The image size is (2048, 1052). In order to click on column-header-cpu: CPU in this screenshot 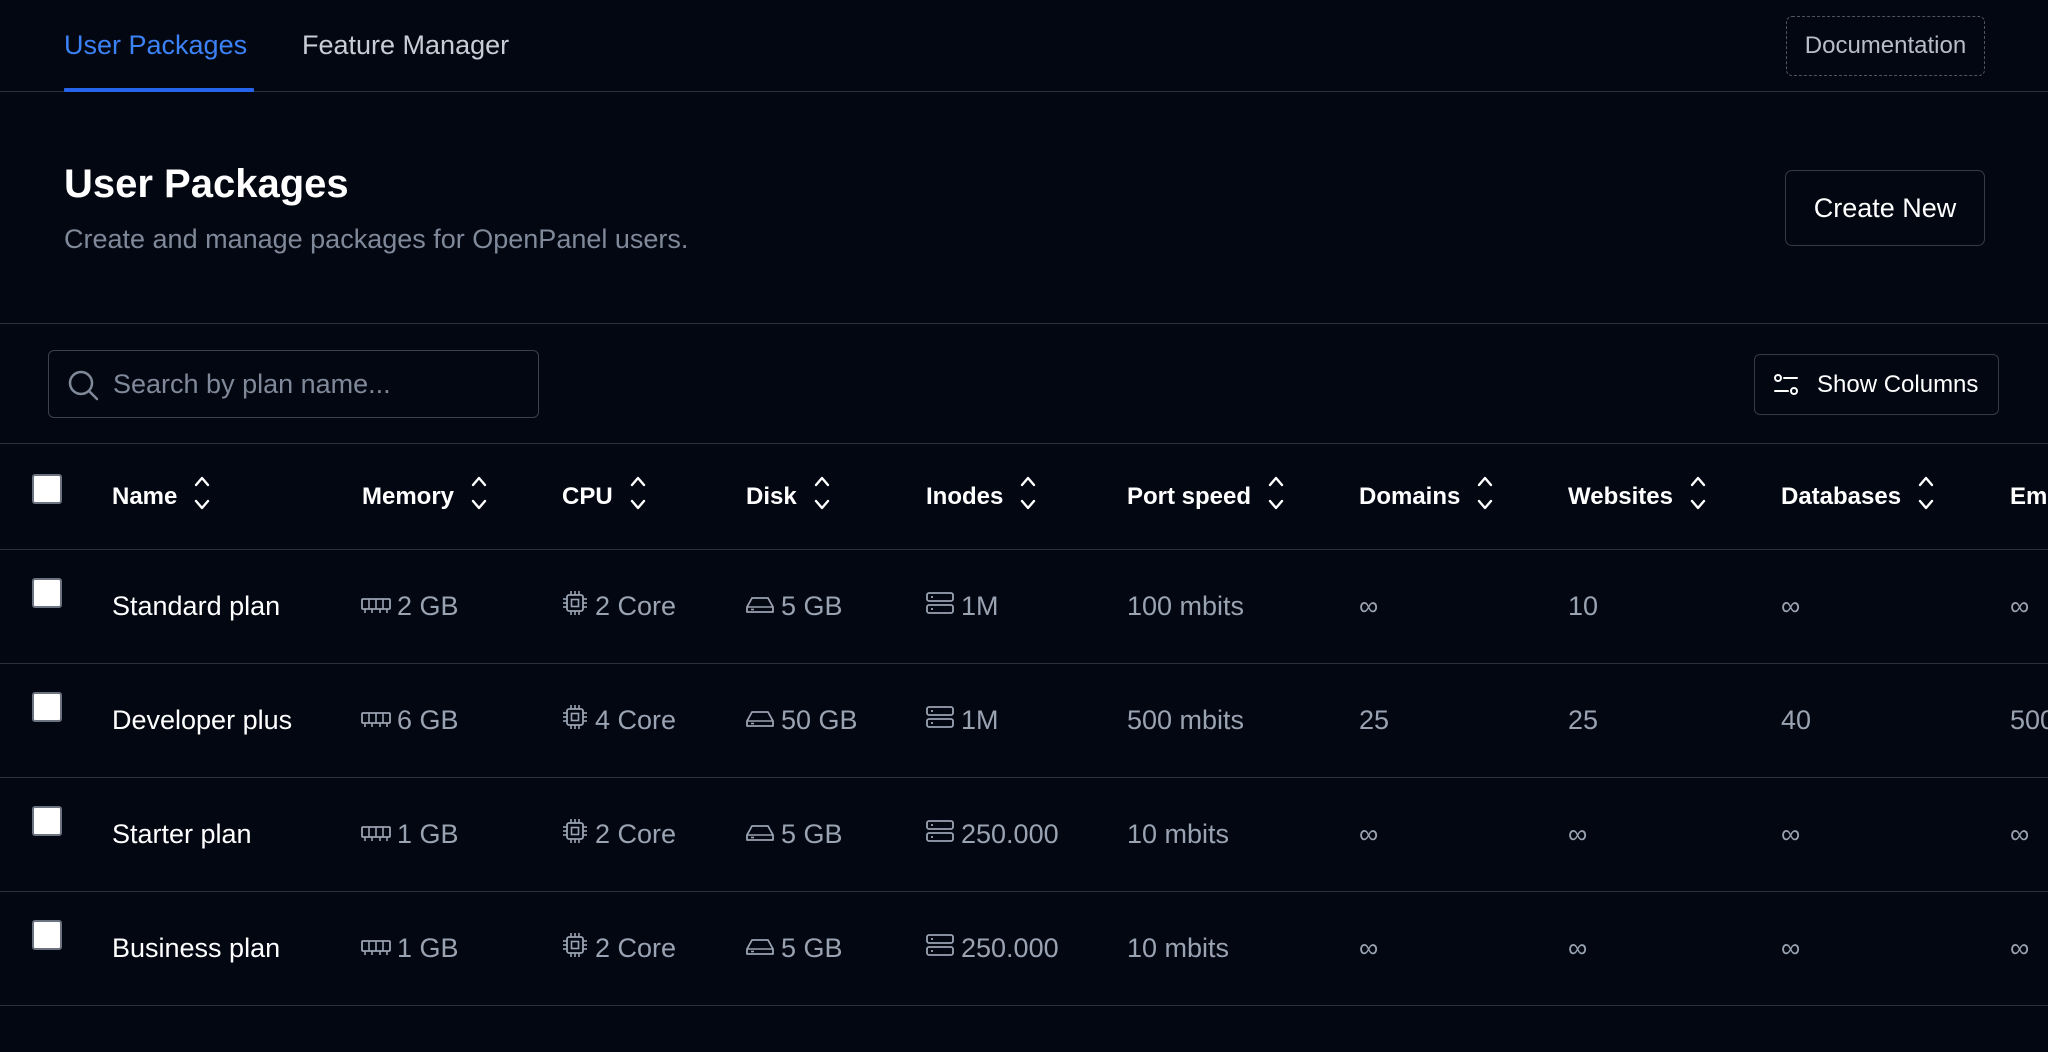, I will do `click(604, 496)`.